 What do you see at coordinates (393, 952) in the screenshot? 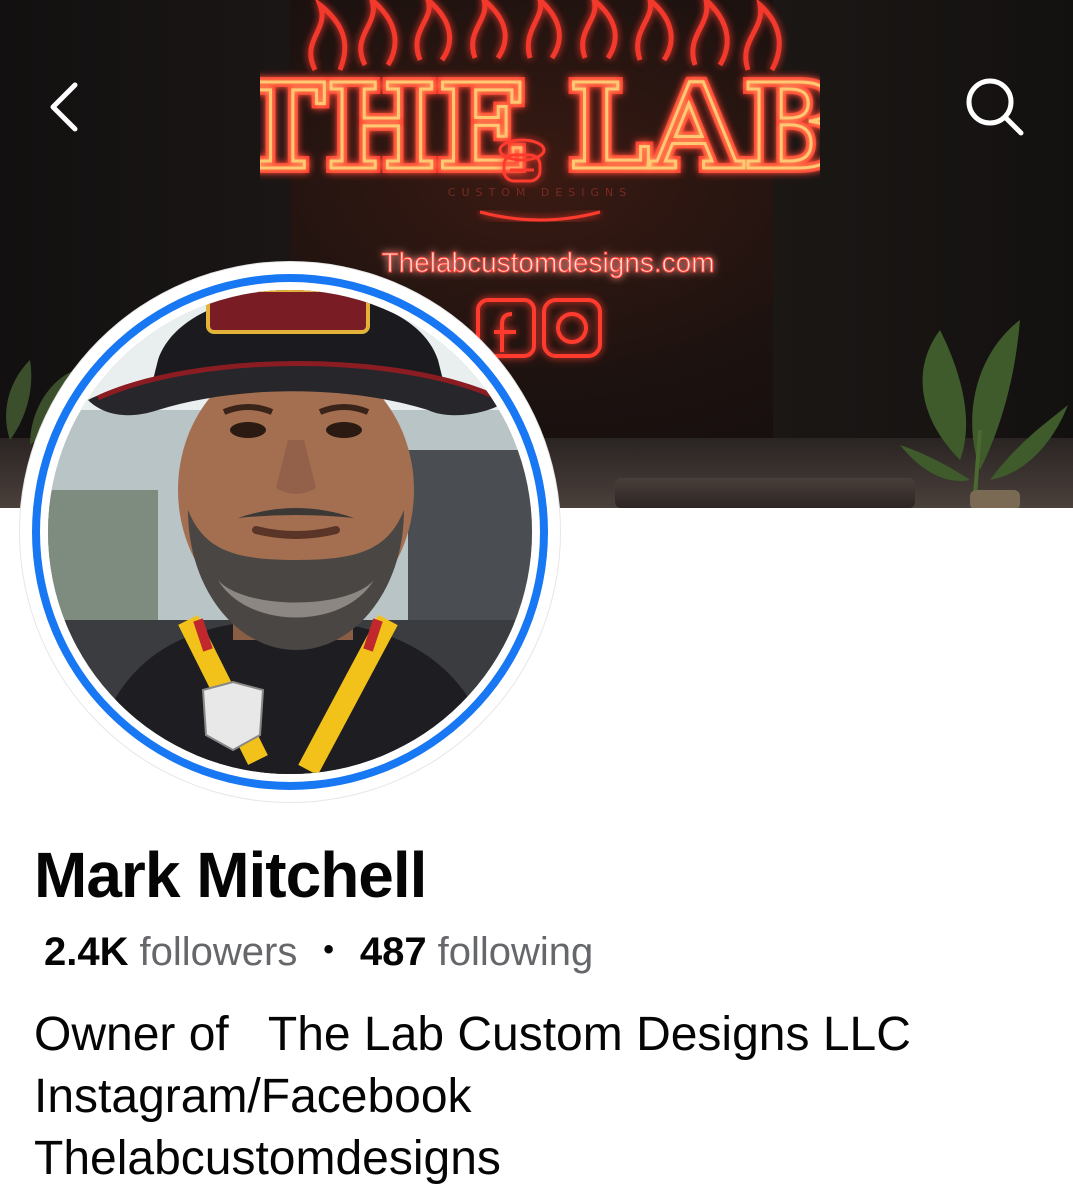
I see `following-count: 487` at bounding box center [393, 952].